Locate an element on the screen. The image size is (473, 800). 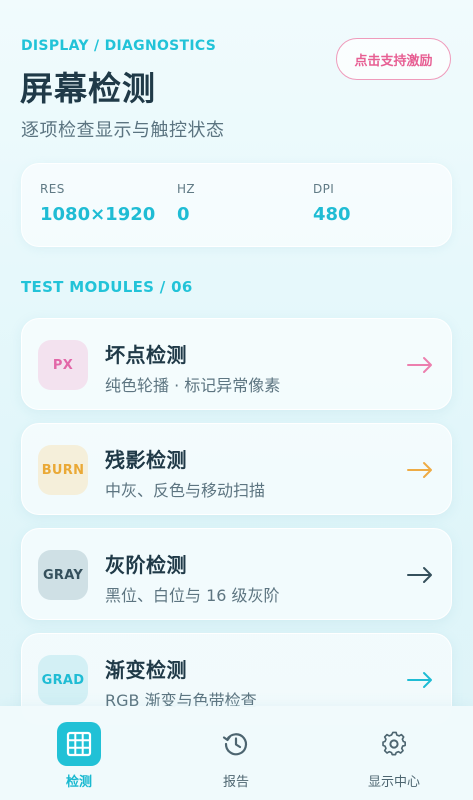
nav-item-detect: 检测 is located at coordinates (79, 757).